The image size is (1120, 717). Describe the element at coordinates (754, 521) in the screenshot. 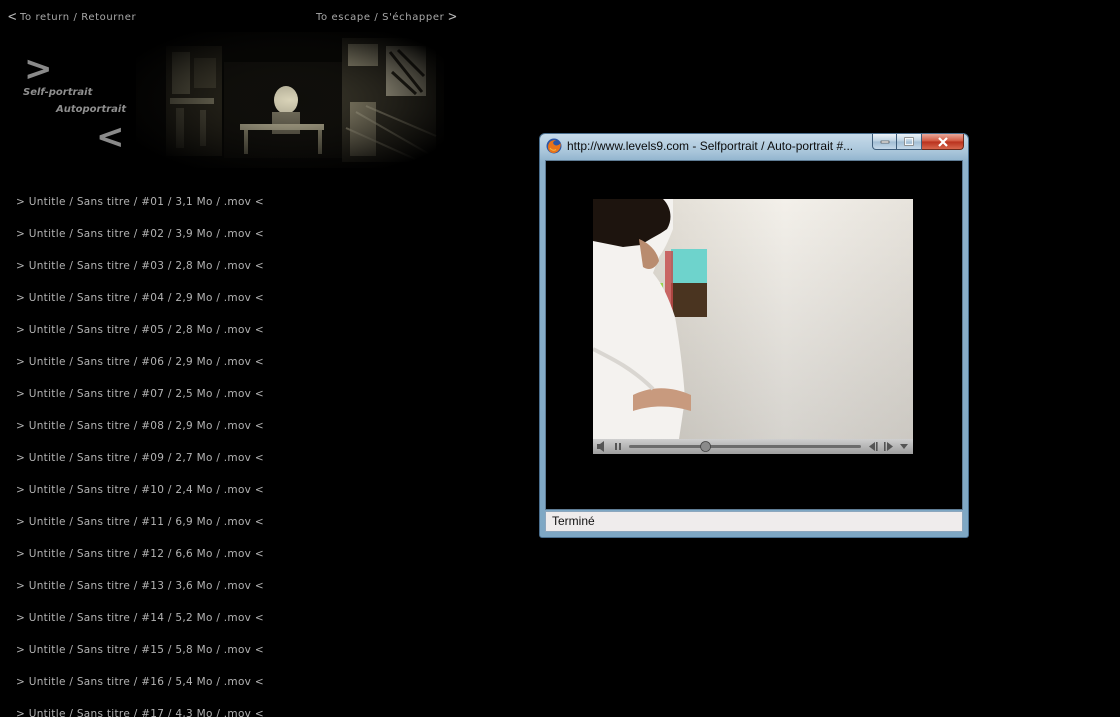

I see `status-bar: Terminé` at that location.